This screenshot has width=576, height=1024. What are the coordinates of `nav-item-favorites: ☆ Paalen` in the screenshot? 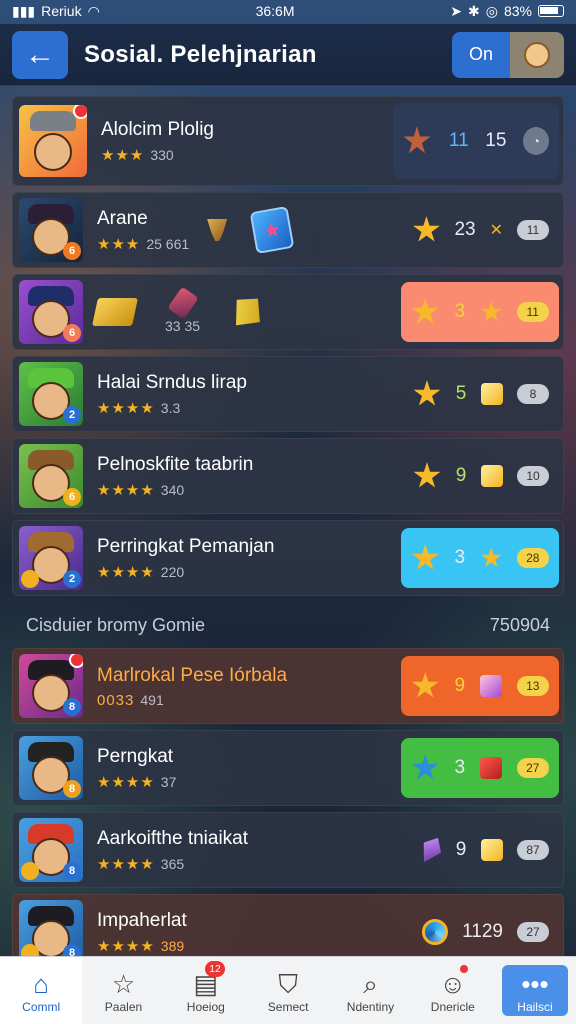 It's located at (123, 990).